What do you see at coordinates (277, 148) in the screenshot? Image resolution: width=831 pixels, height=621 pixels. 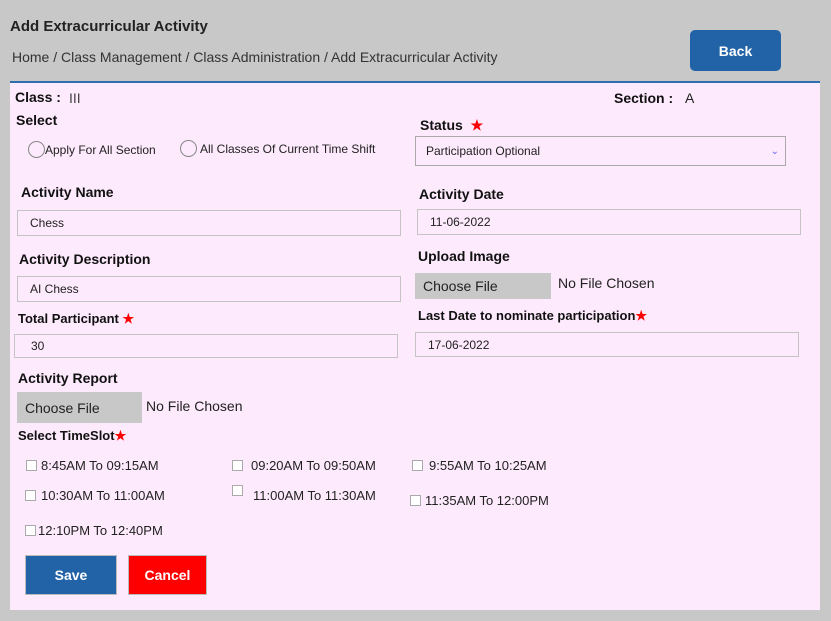 I see `radio-all-classes-time-shift: All Classes Of Current Time Shift` at bounding box center [277, 148].